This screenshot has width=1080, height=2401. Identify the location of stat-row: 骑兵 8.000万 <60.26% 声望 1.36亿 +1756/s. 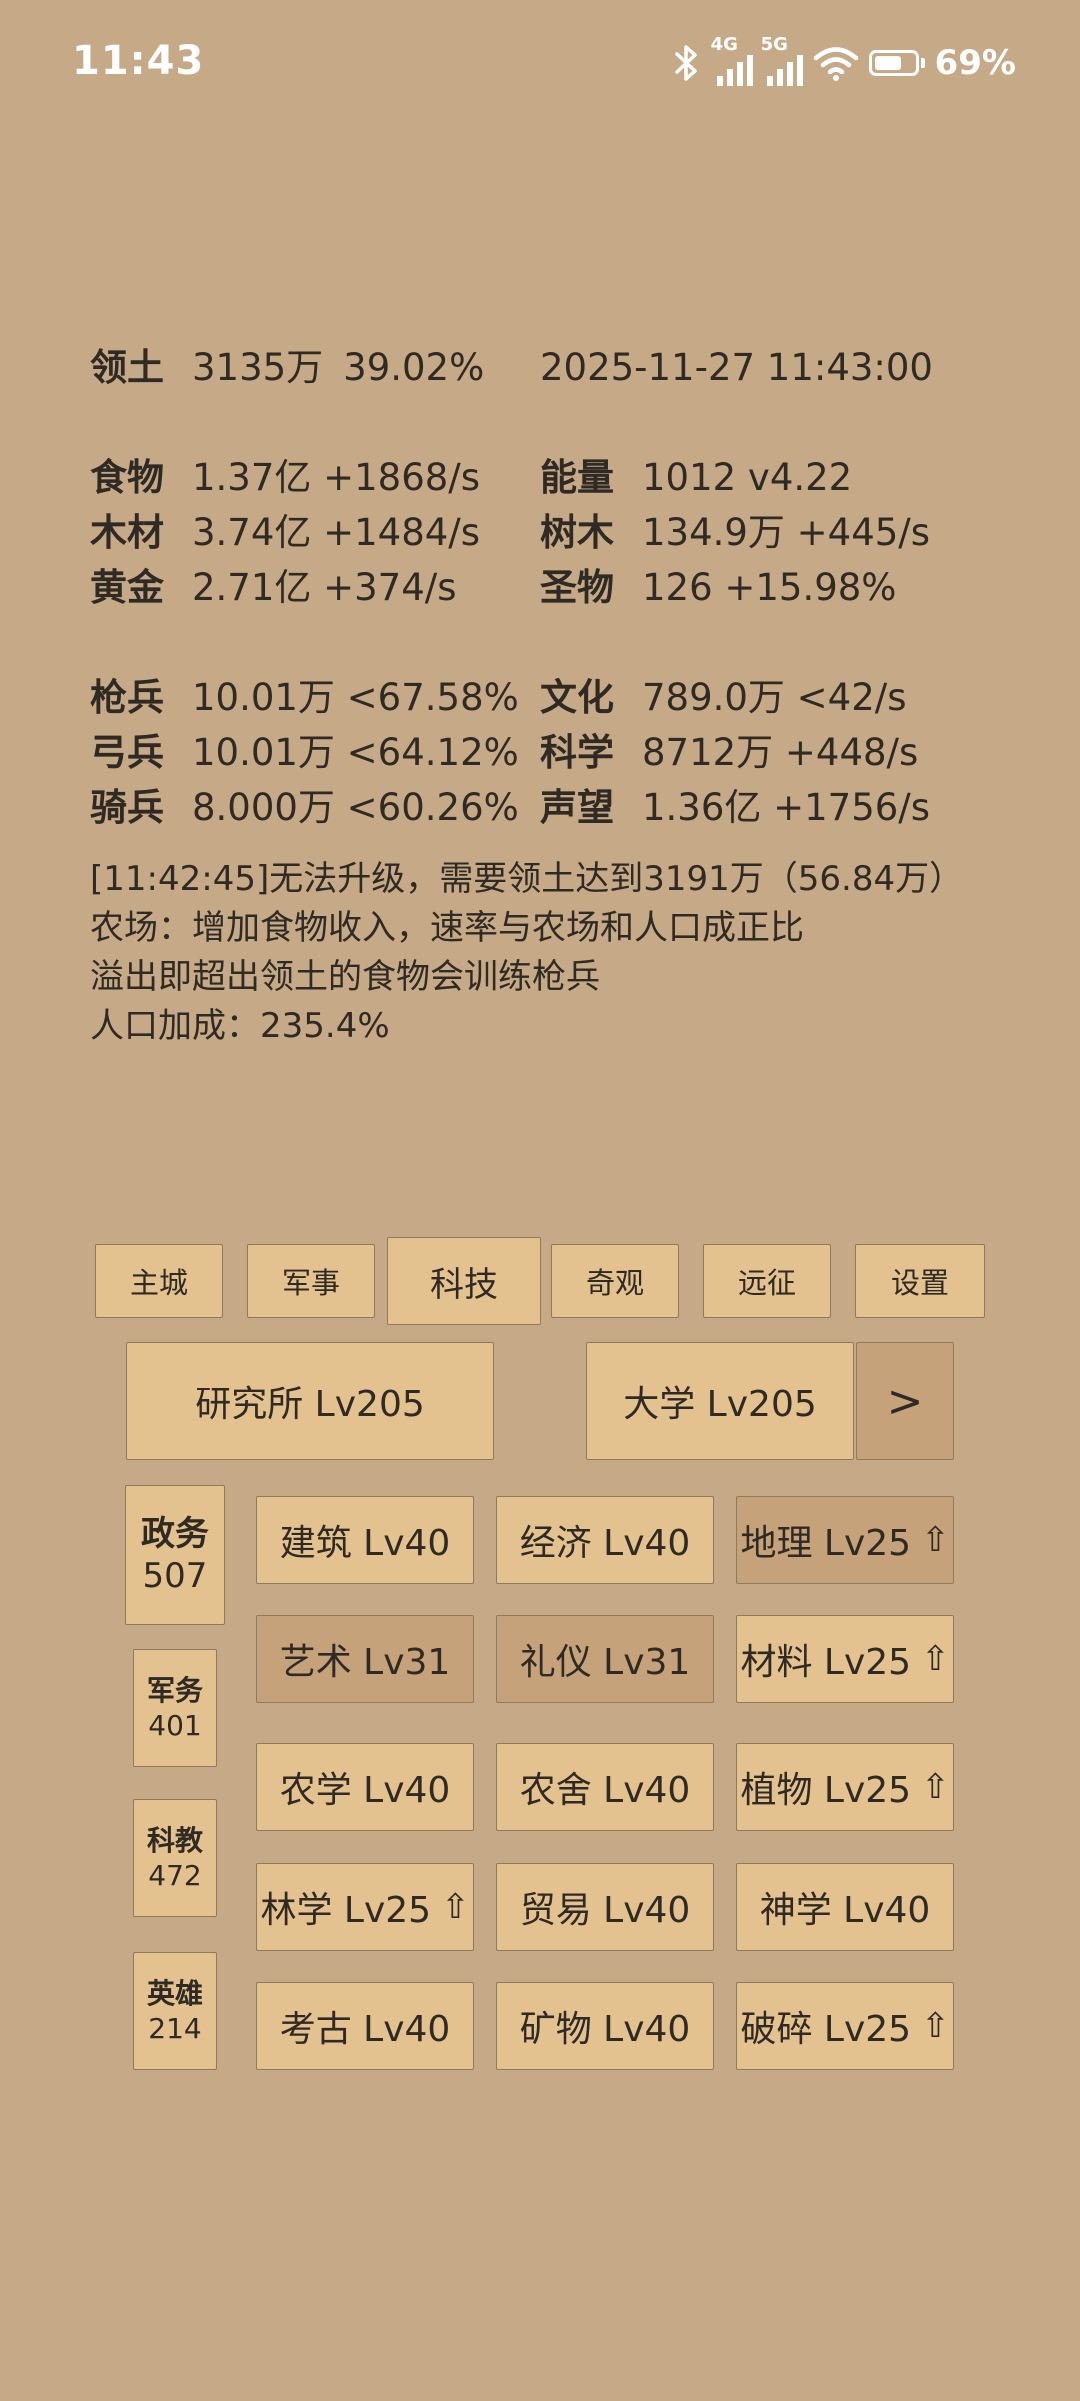
(560, 807).